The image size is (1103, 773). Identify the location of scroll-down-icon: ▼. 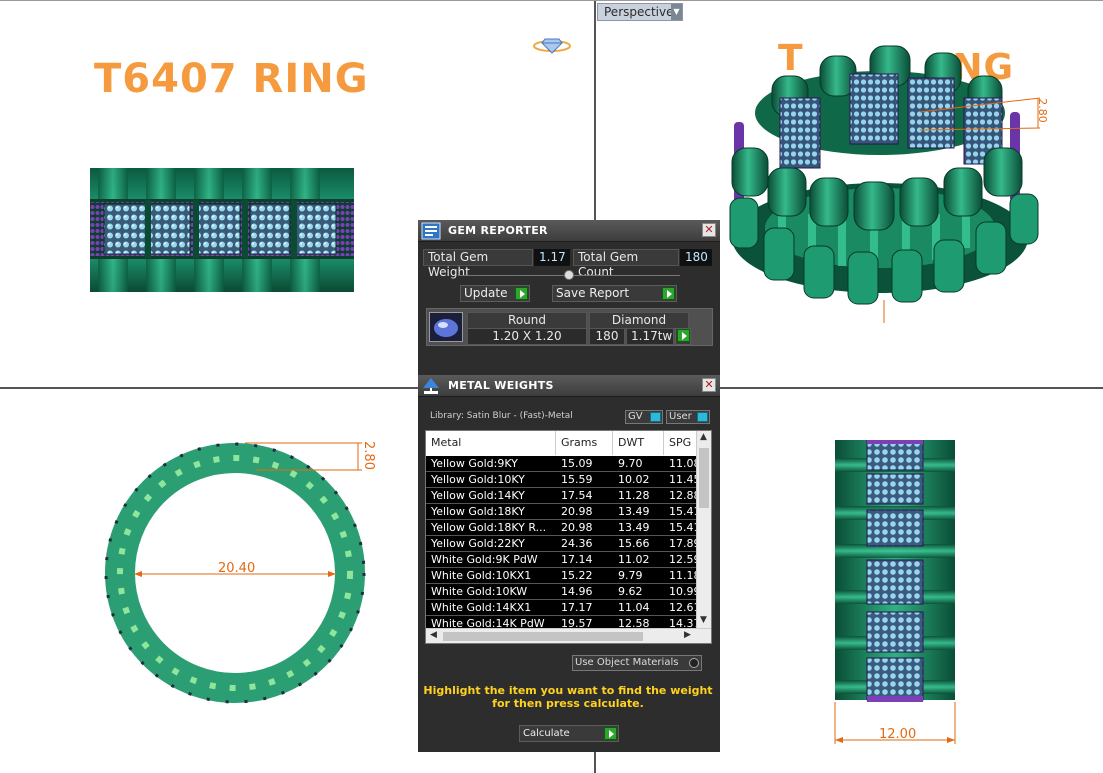
(703, 620).